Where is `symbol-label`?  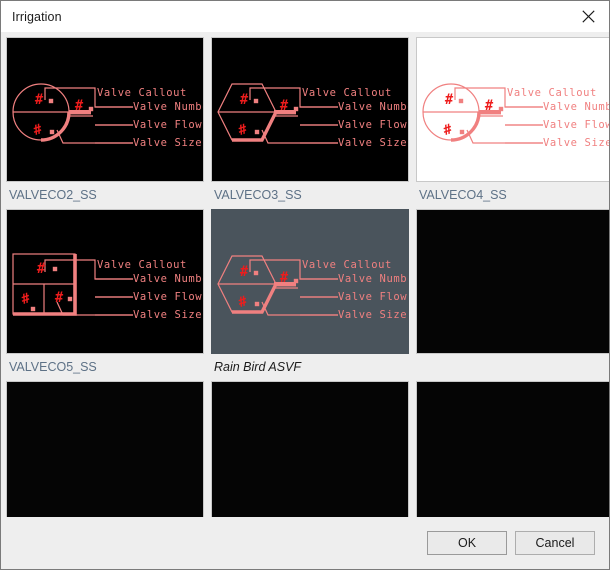
symbol-label is located at coordinates (512, 367).